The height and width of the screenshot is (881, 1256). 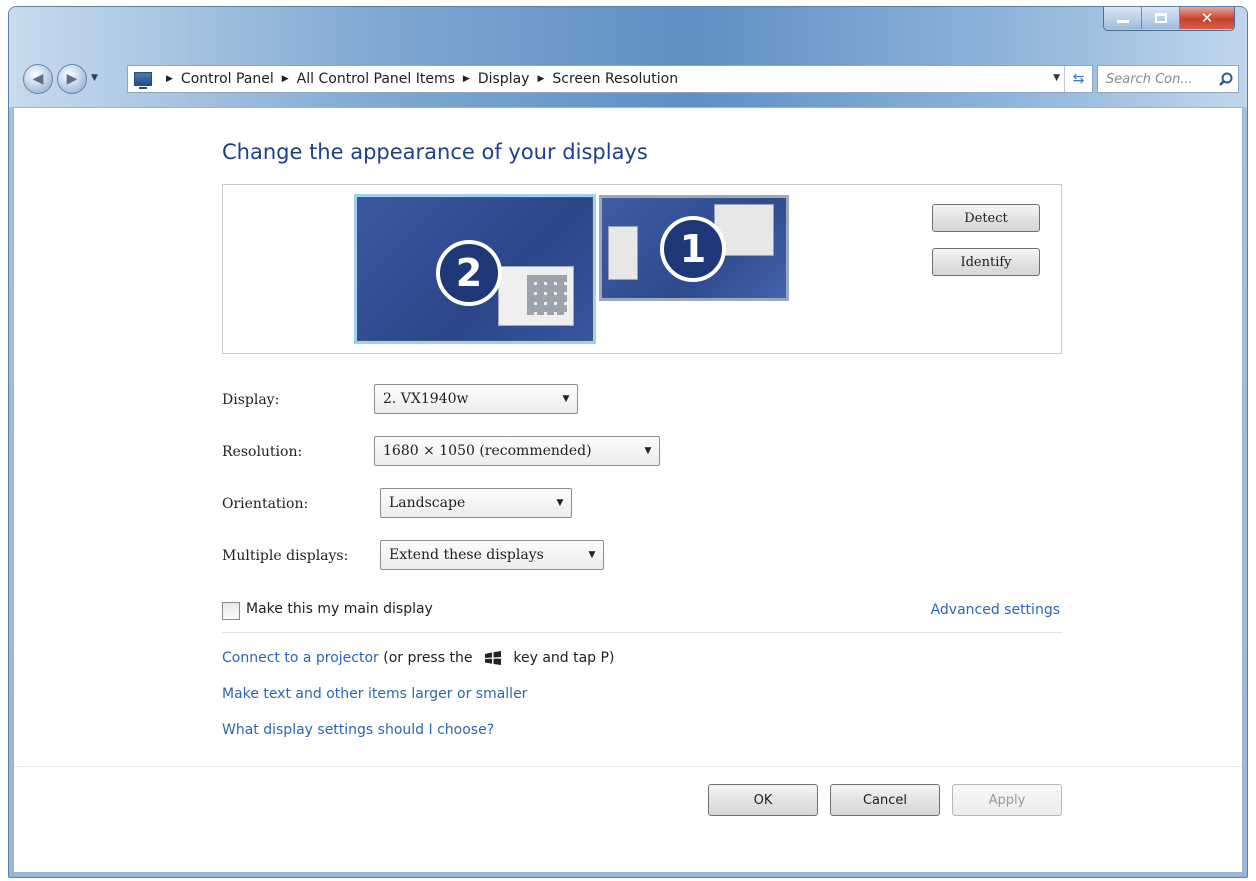 I want to click on breadcrumb-all-items: All Control Panel Items, so click(x=376, y=79).